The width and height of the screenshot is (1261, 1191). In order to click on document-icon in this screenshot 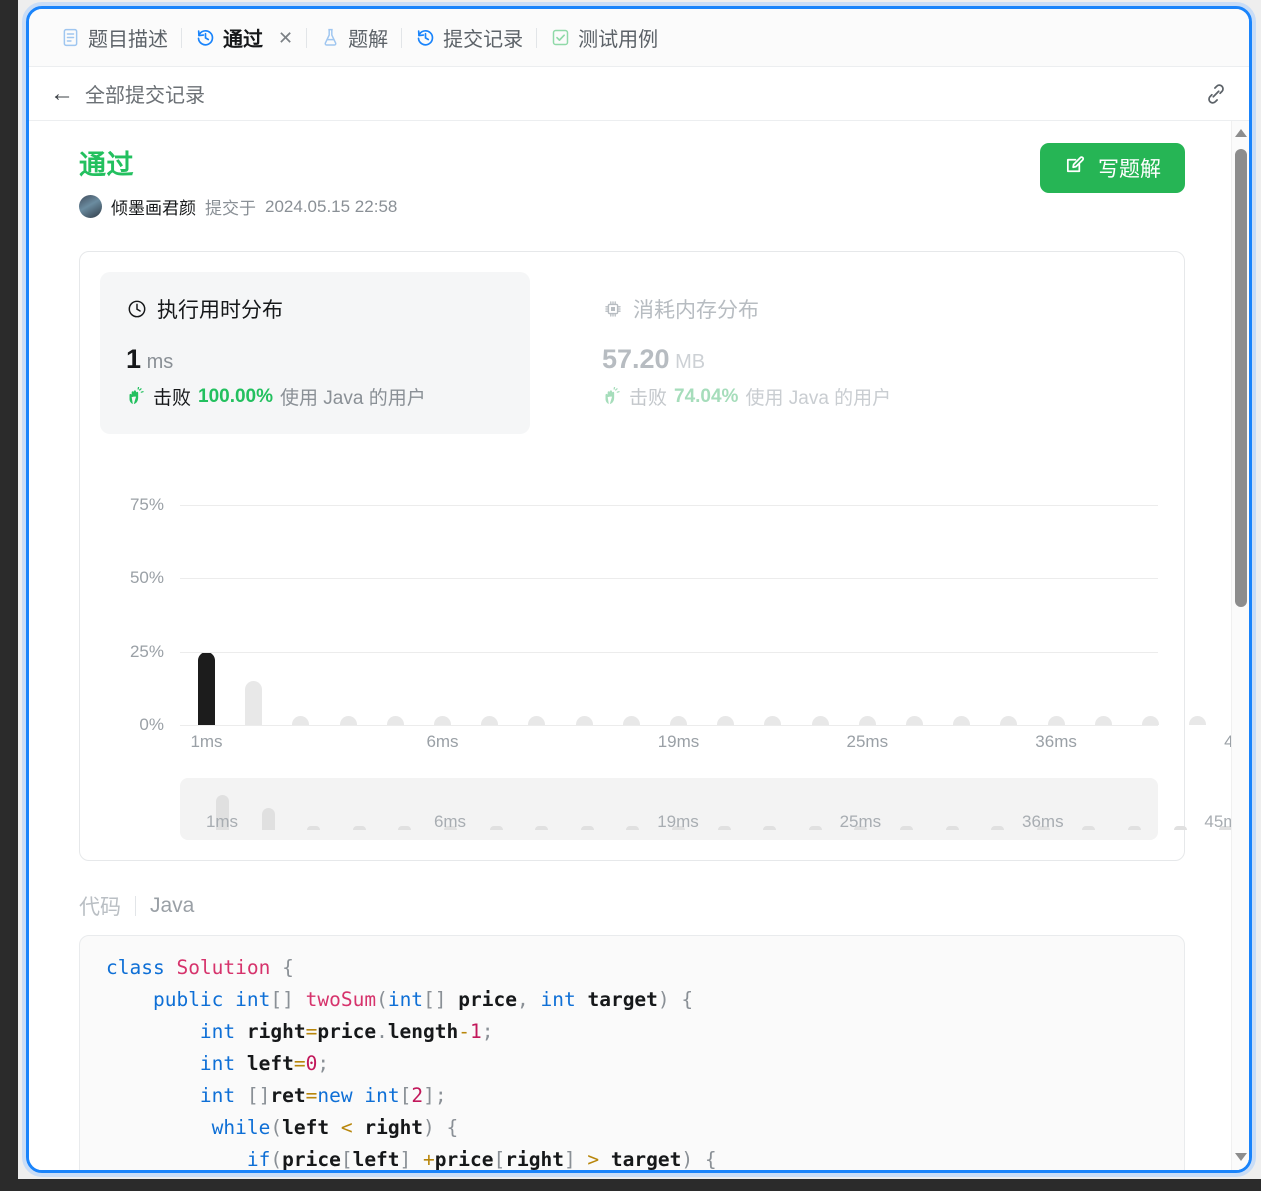, I will do `click(70, 37)`.